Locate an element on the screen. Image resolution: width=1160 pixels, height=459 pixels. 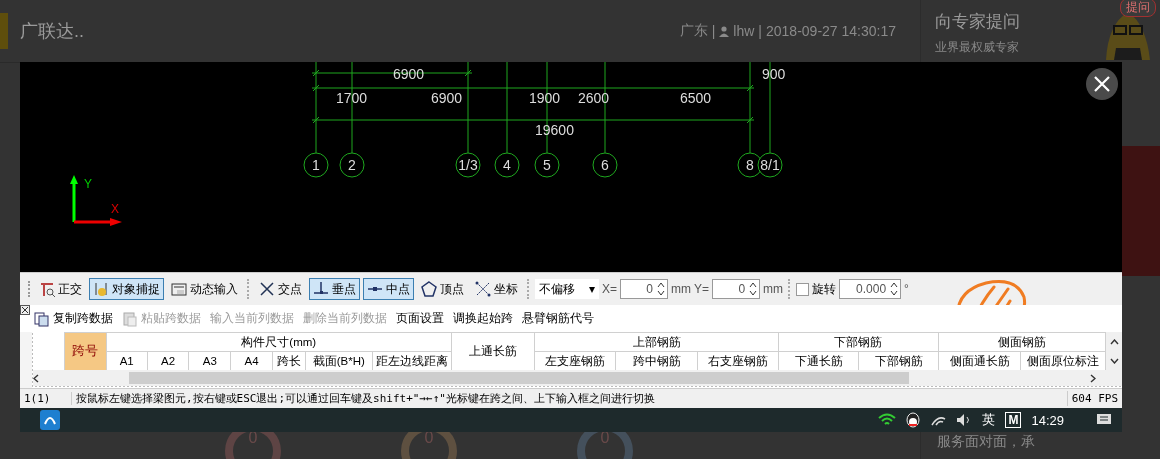
action-button: 复制跨数据 is located at coordinates (73, 318).